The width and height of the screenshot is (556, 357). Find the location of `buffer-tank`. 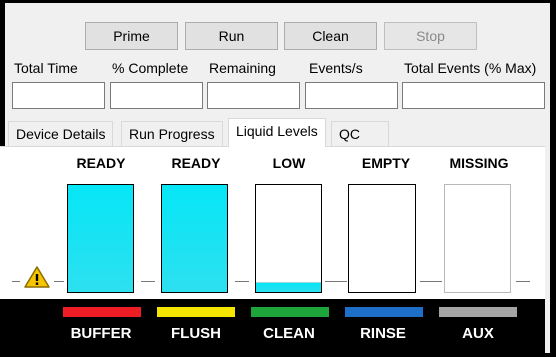

buffer-tank is located at coordinates (100, 238).